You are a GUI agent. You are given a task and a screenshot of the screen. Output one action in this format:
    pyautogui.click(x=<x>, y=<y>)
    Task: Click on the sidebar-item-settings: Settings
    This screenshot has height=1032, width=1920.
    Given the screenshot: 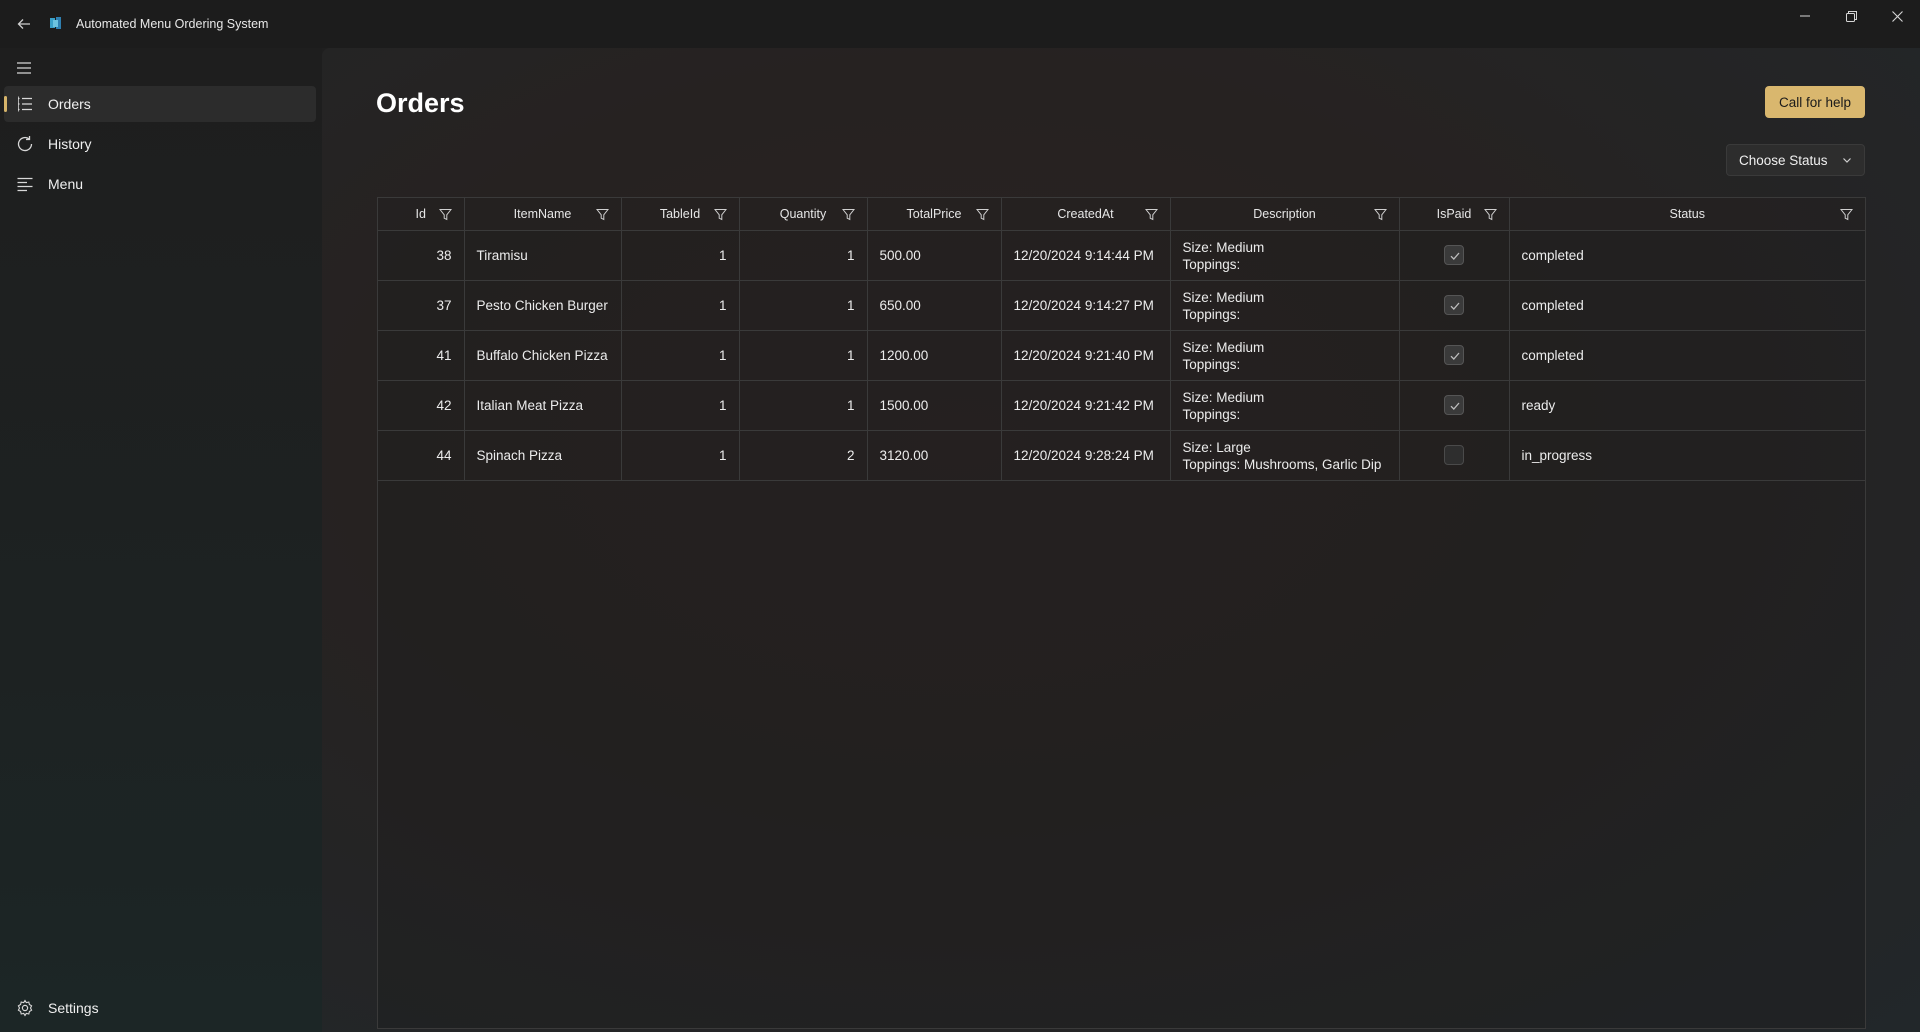 What is the action you would take?
    pyautogui.click(x=160, y=1008)
    